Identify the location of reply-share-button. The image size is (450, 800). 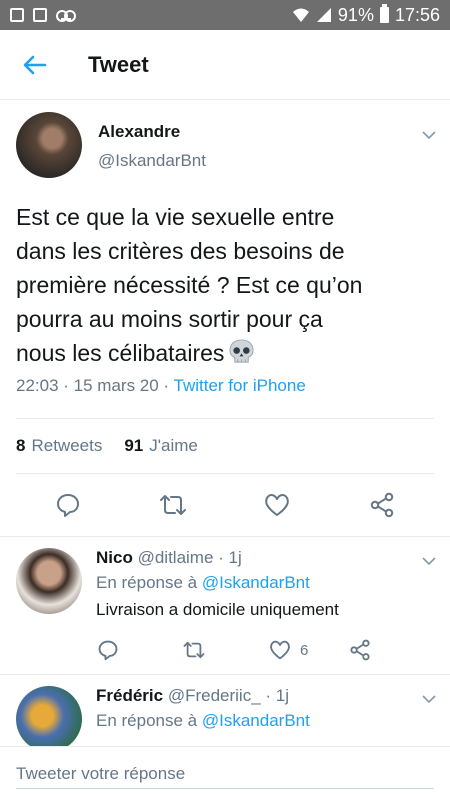
(360, 650).